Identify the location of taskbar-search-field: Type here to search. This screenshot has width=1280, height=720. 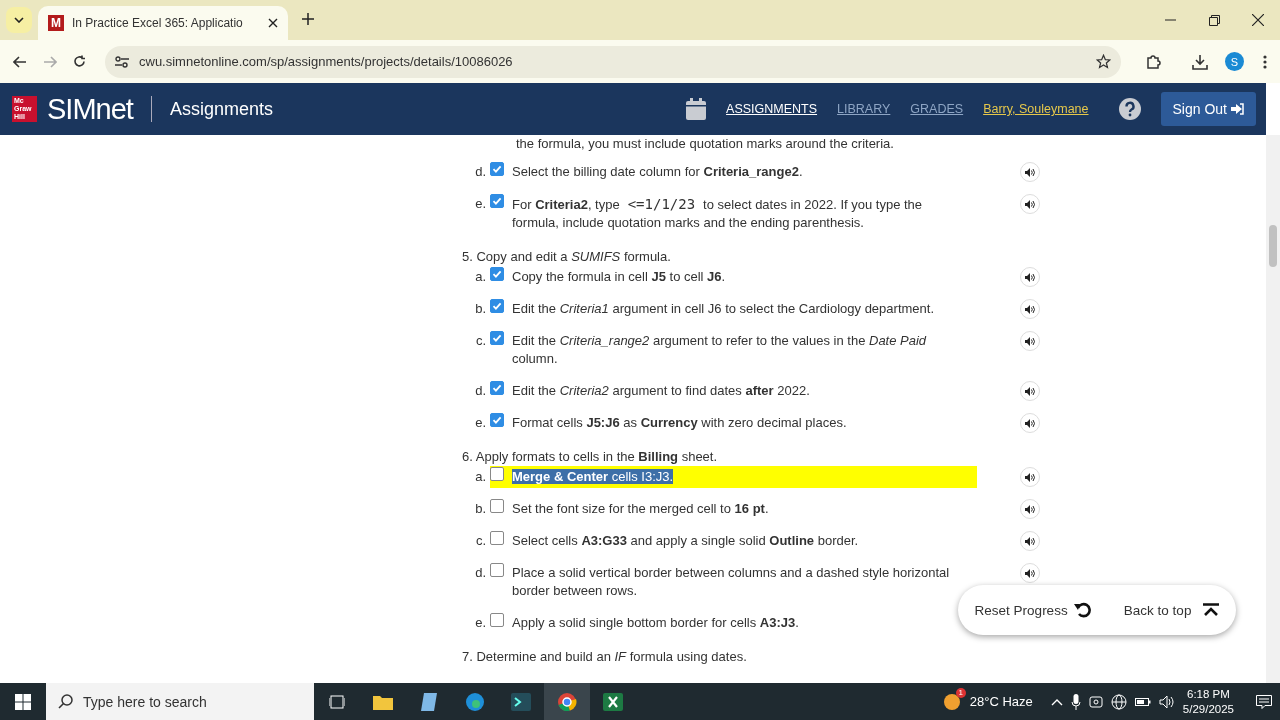
(180, 701).